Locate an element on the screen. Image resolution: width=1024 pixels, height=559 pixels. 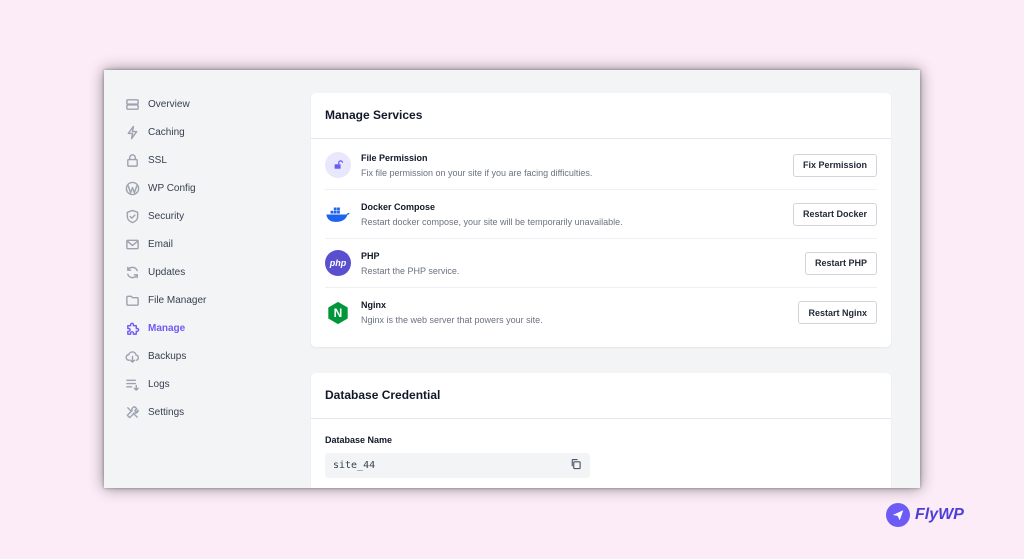
copy-icon is located at coordinates (576, 466).